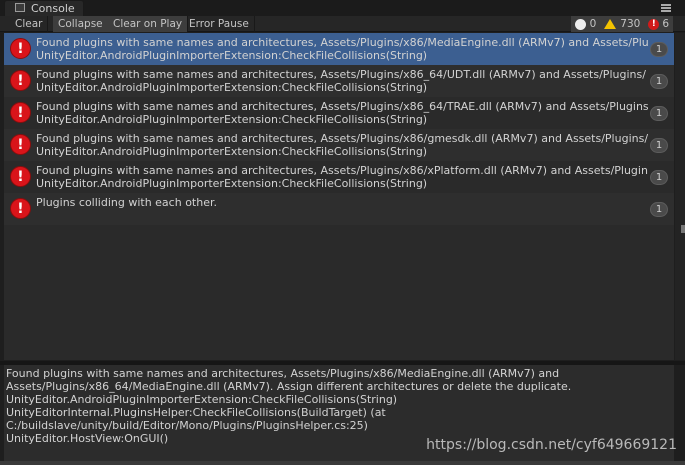  I want to click on info-filter-toggle: 0, so click(585, 24).